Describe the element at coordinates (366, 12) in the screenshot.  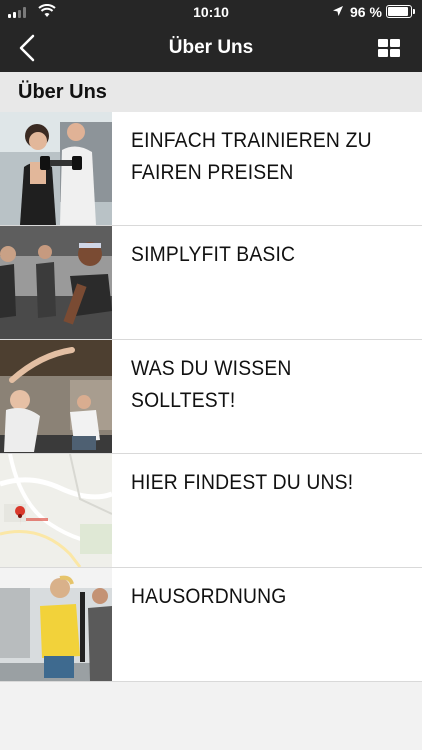
I see `battery-percent: 96 %` at that location.